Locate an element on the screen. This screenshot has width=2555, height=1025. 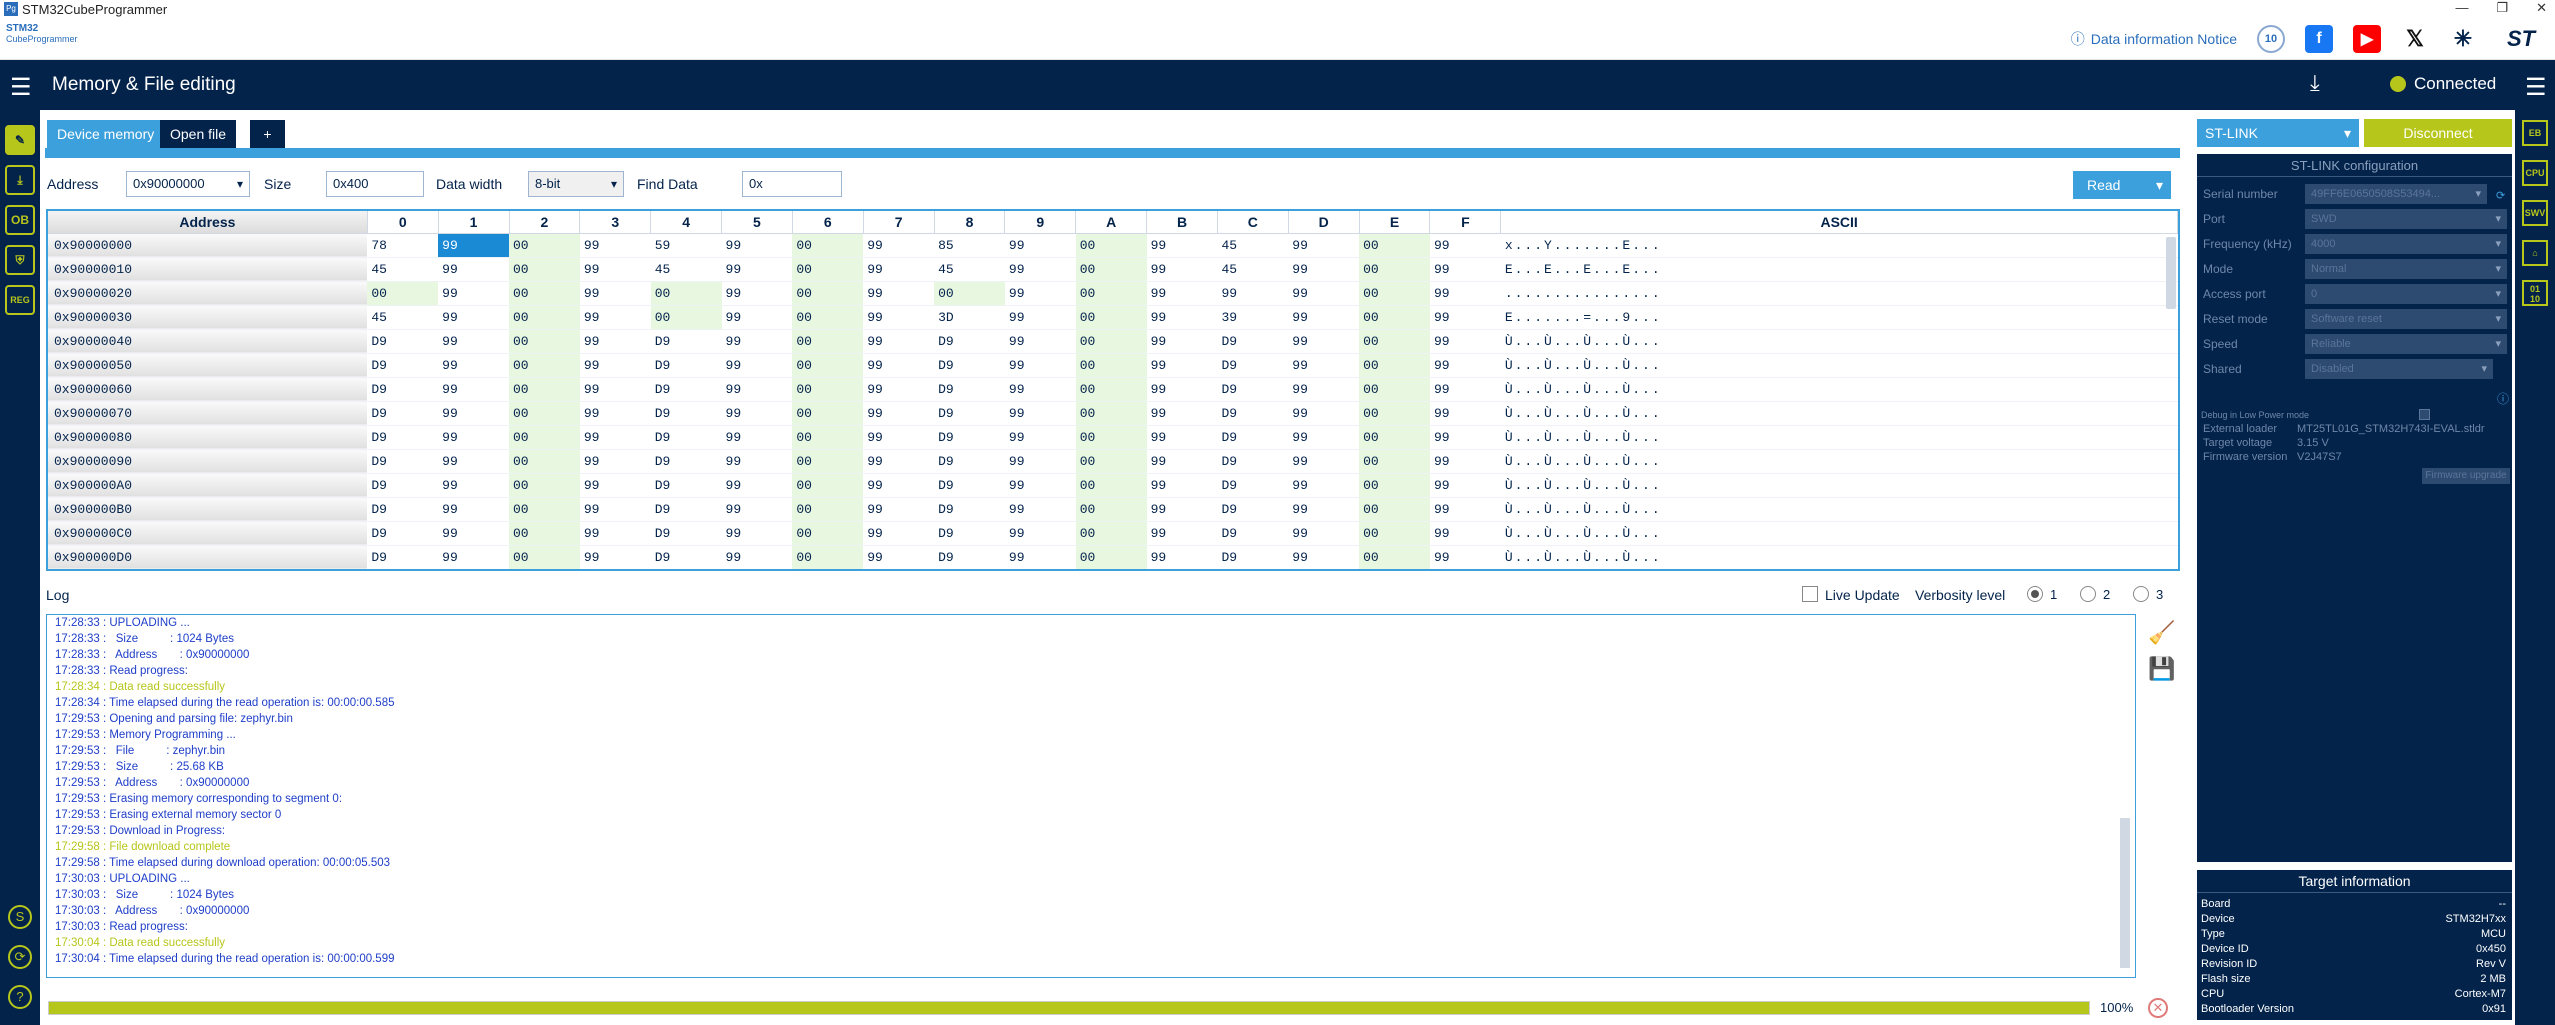
firmware-upgrade-button: Firmware upgrade is located at coordinates (2466, 476).